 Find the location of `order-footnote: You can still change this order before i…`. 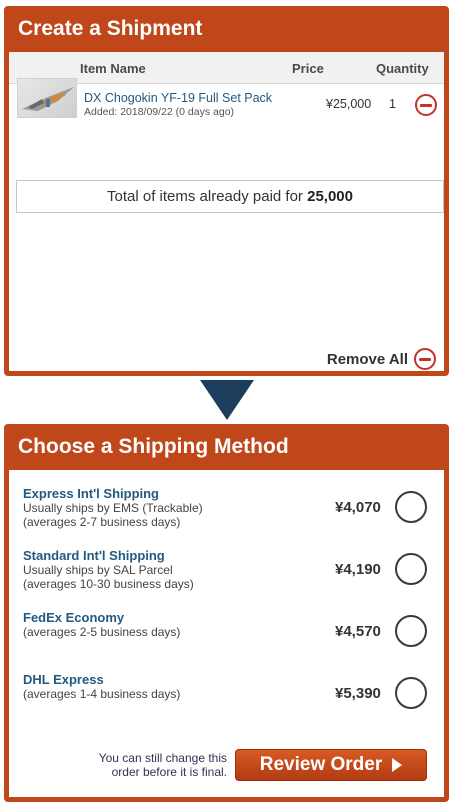

order-footnote: You can still change this order before i… is located at coordinates (148, 765).